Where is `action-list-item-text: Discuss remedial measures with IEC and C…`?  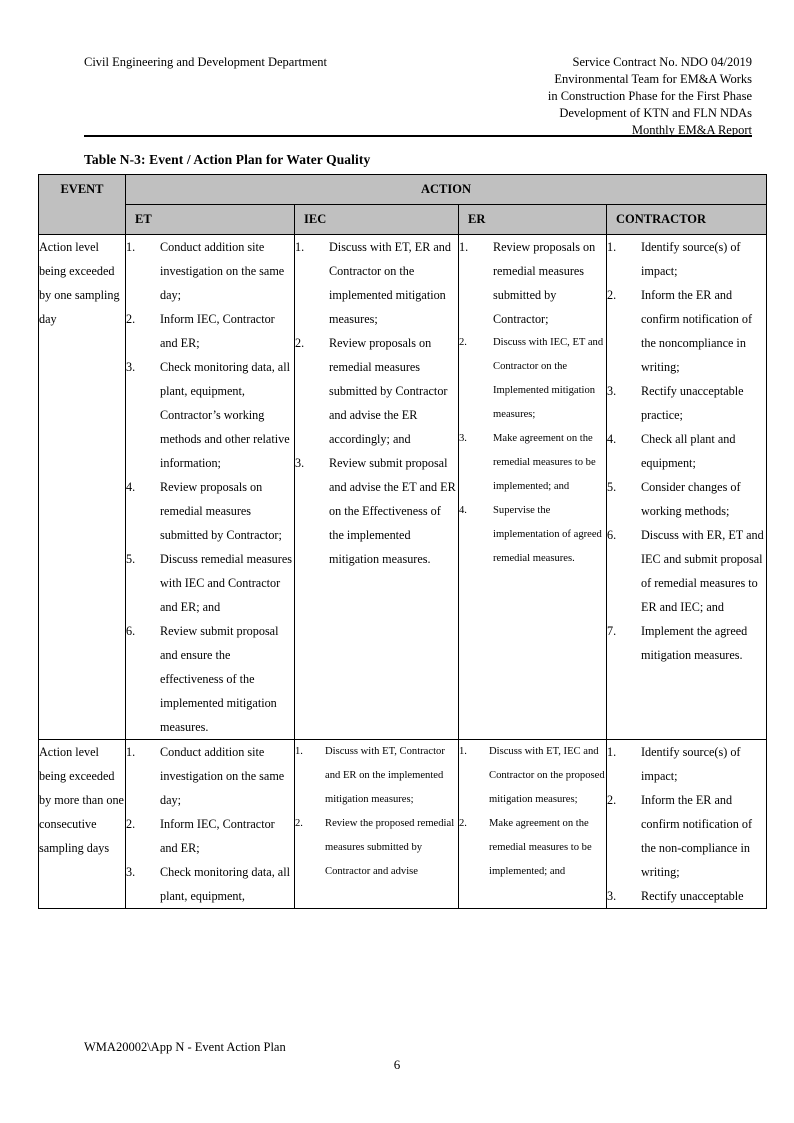 action-list-item-text: Discuss remedial measures with IEC and C… is located at coordinates (226, 583).